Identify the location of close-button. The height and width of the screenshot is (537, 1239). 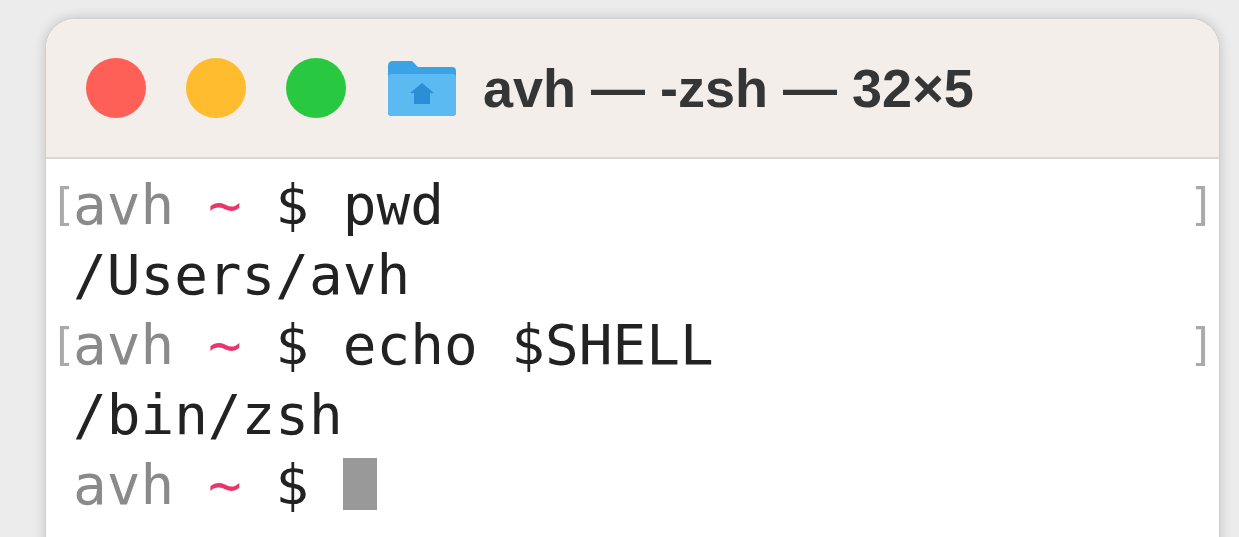
(116, 88).